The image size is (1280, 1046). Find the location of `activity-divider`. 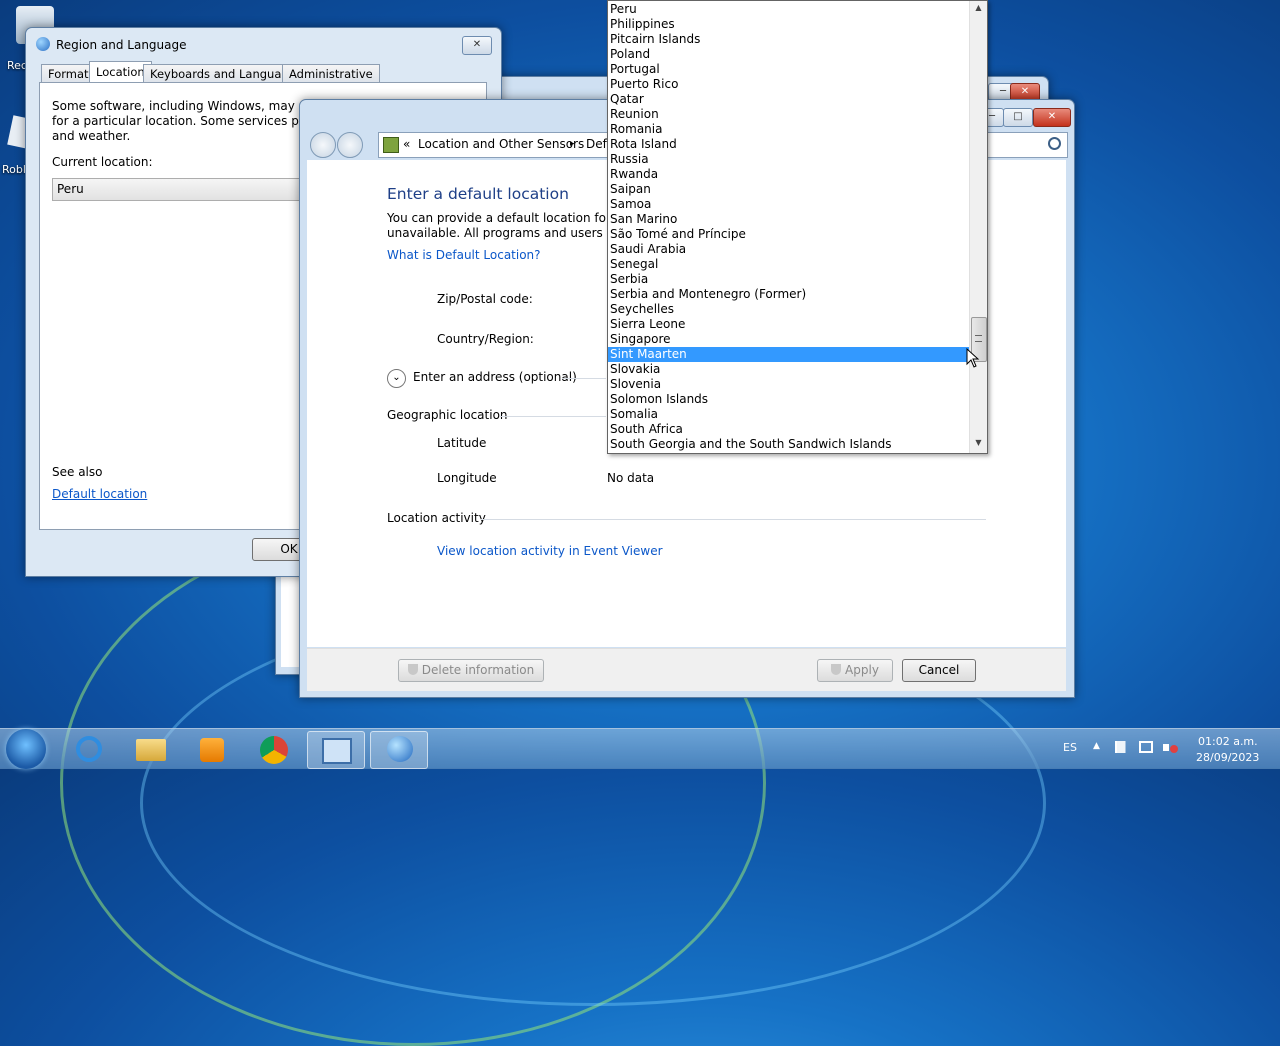

activity-divider is located at coordinates (733, 519).